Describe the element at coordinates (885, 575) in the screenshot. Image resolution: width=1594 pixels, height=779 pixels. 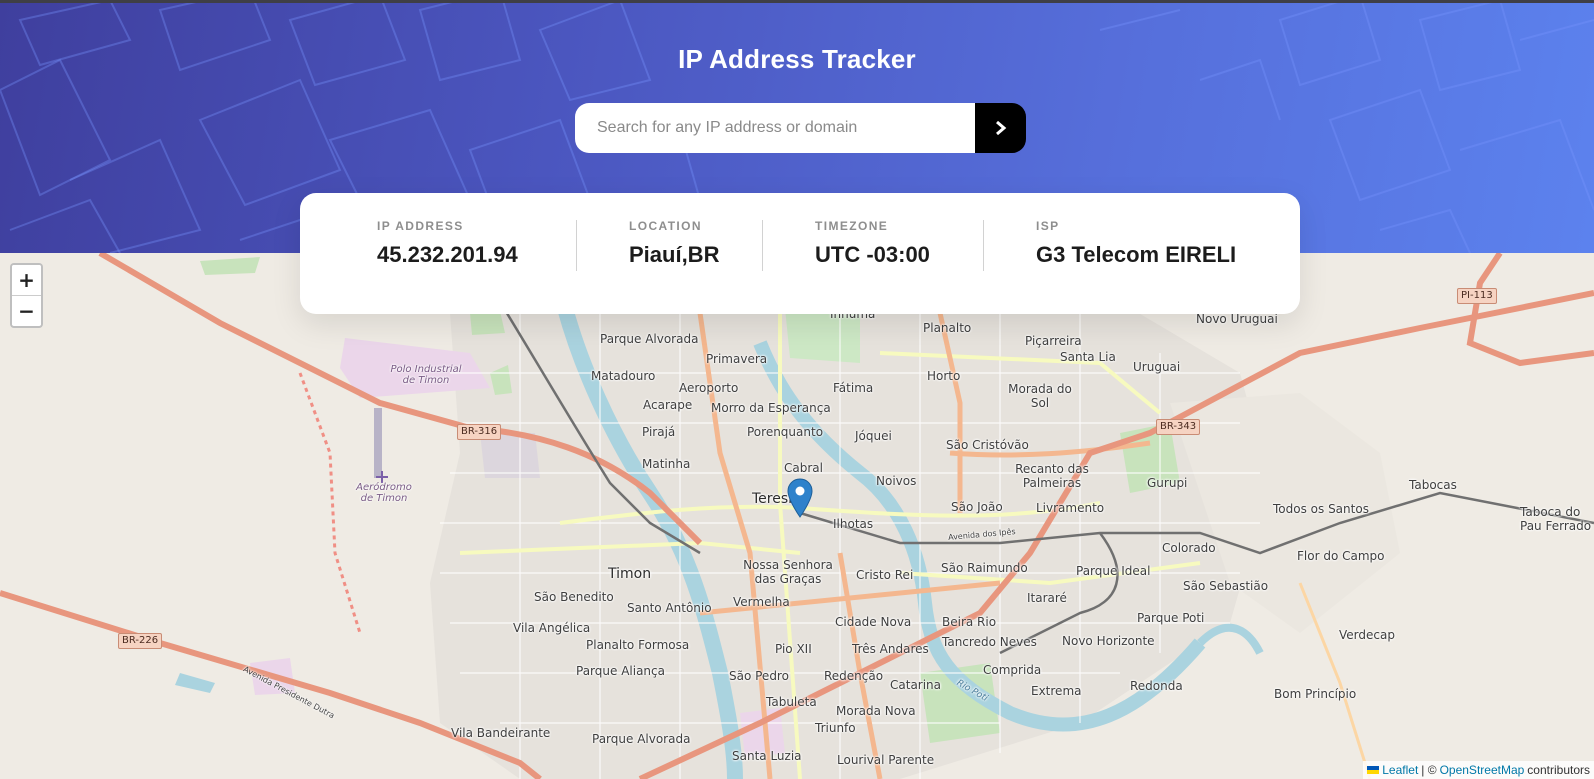
I see `map-place-label: Cristo Rei` at that location.